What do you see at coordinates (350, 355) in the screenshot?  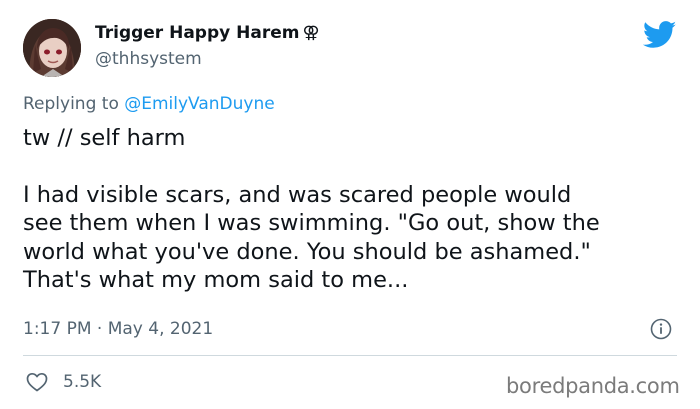 I see `divider` at bounding box center [350, 355].